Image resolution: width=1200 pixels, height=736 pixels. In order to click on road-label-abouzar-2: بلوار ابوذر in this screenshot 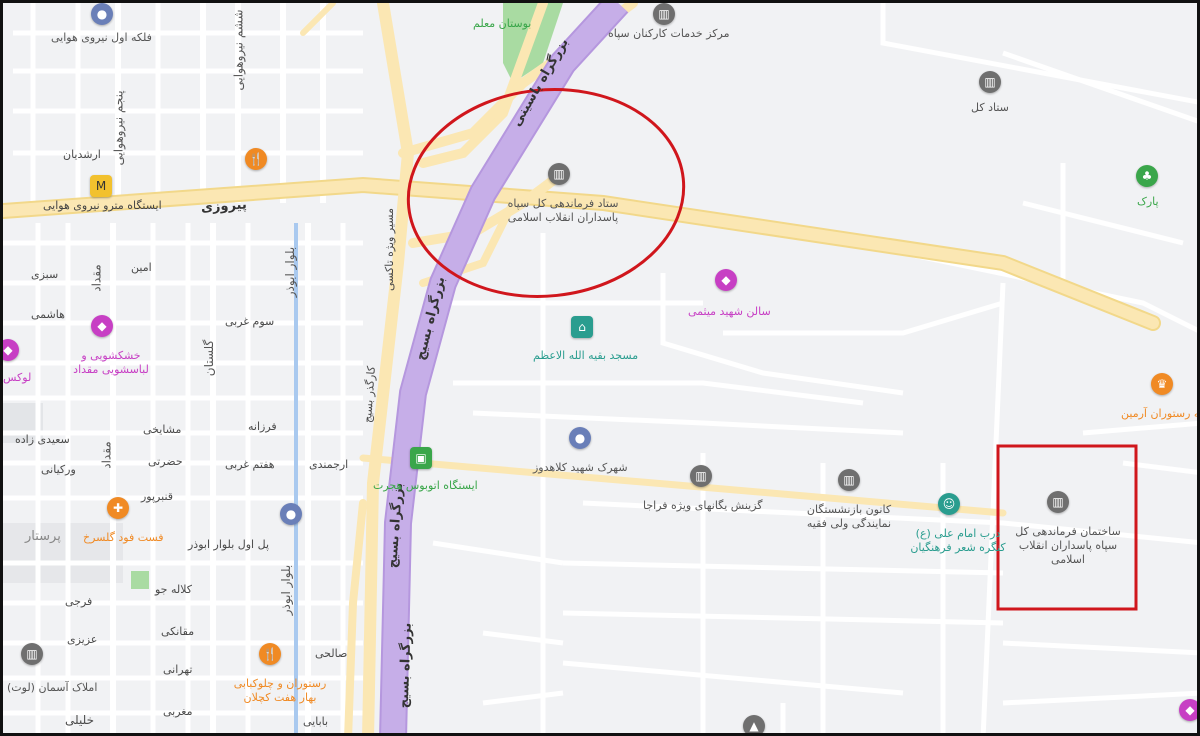, I will do `click(286, 590)`.